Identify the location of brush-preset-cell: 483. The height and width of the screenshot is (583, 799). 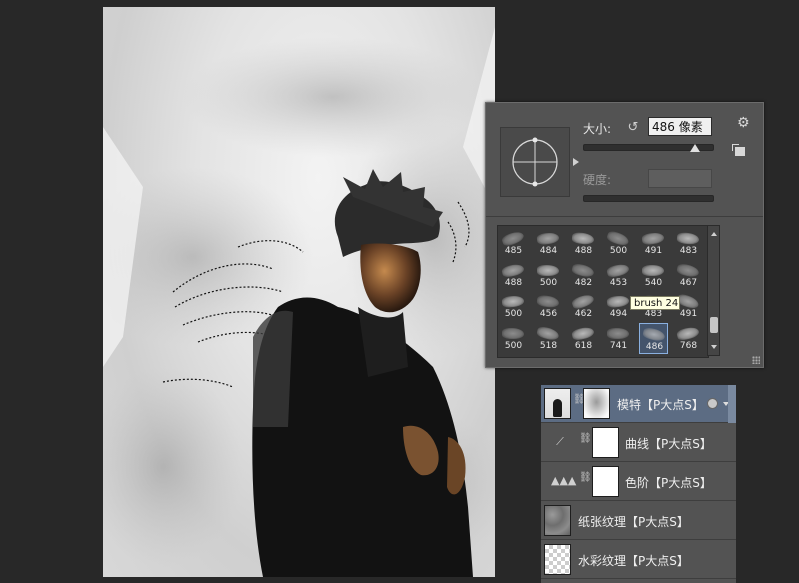
(688, 243).